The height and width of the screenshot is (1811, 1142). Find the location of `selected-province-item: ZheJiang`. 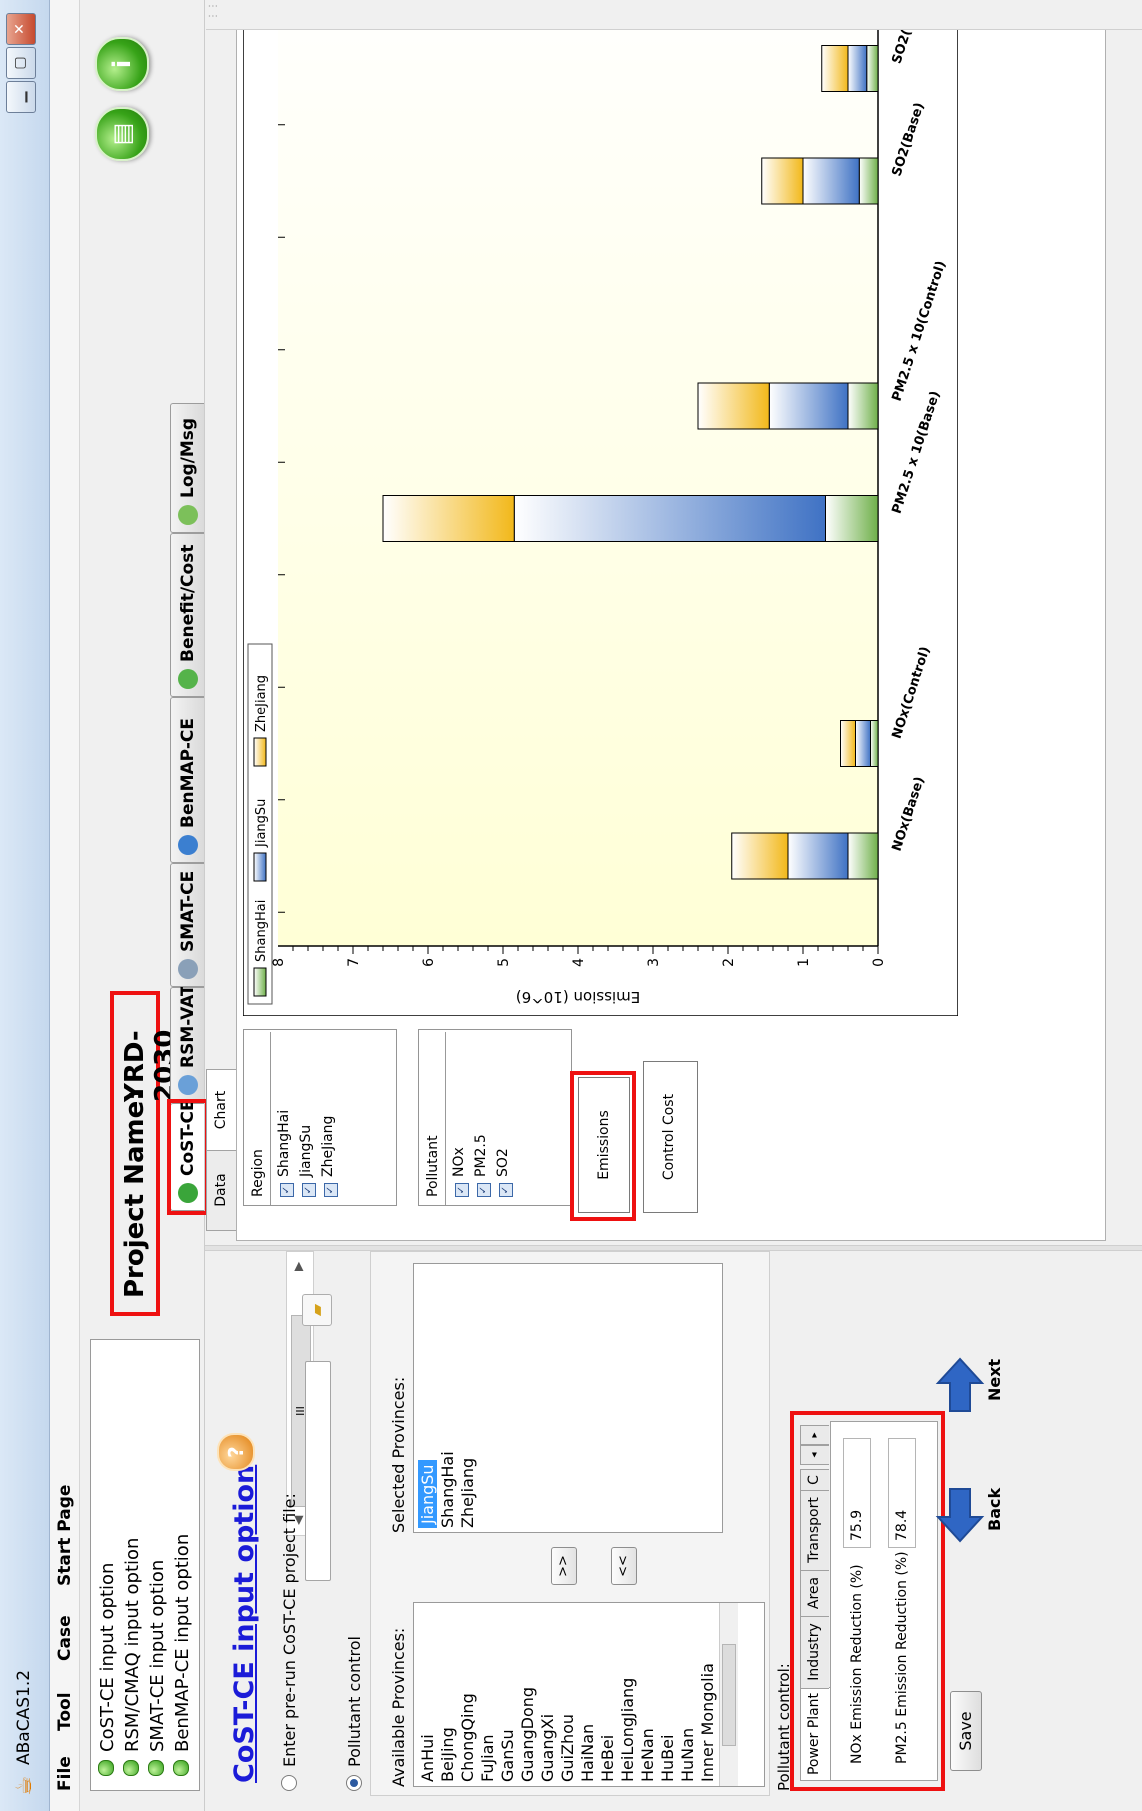

selected-province-item: ZheJiang is located at coordinates (467, 1493).